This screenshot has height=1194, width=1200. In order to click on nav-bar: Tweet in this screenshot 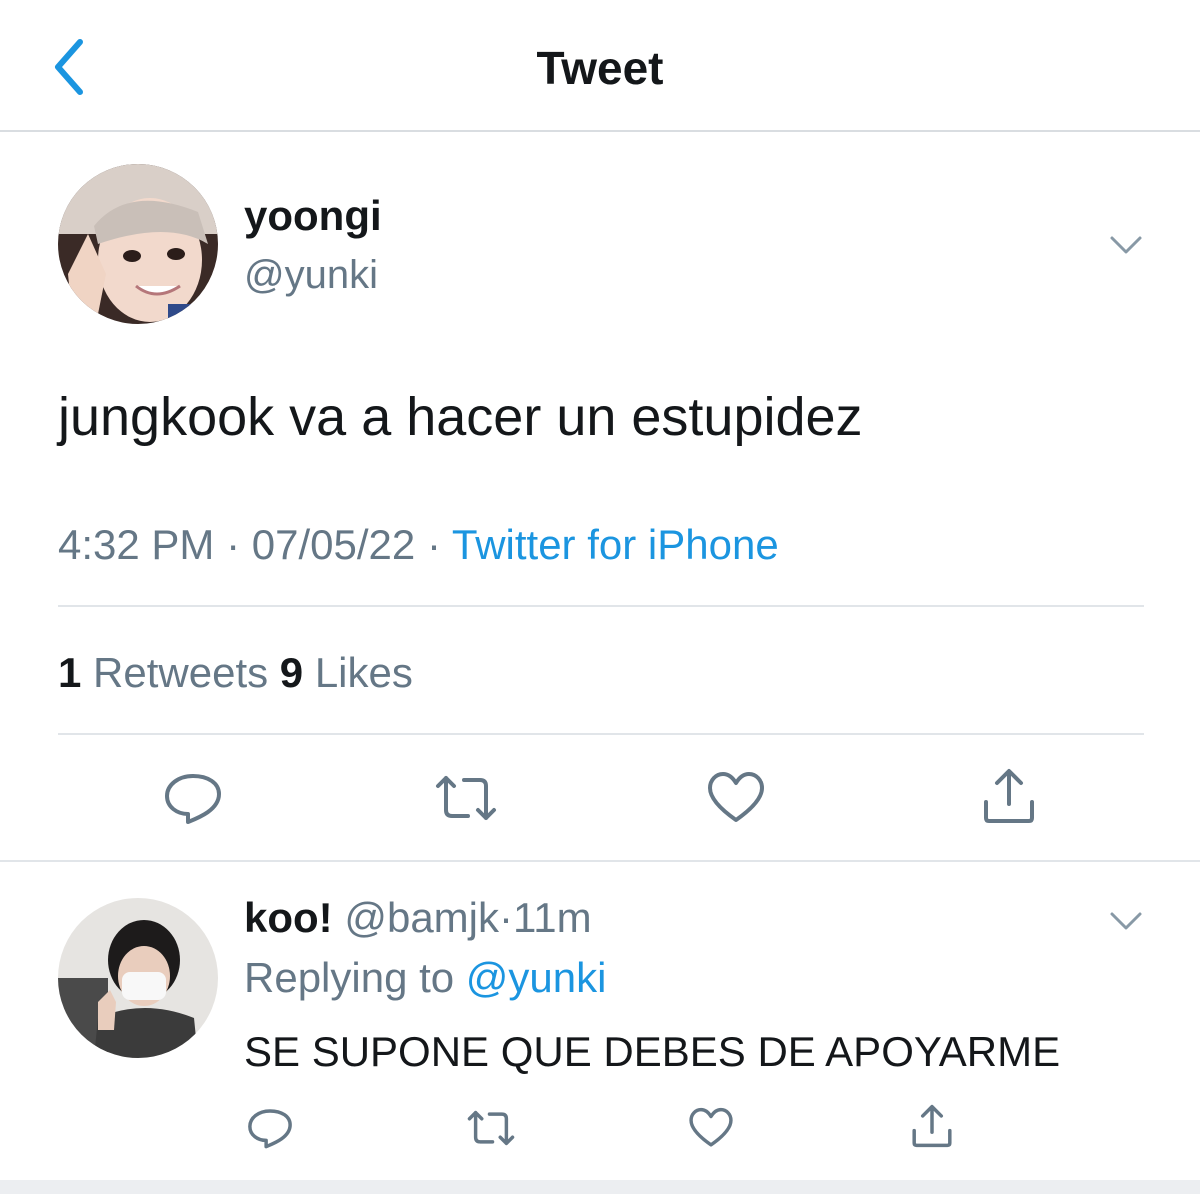, I will do `click(600, 66)`.